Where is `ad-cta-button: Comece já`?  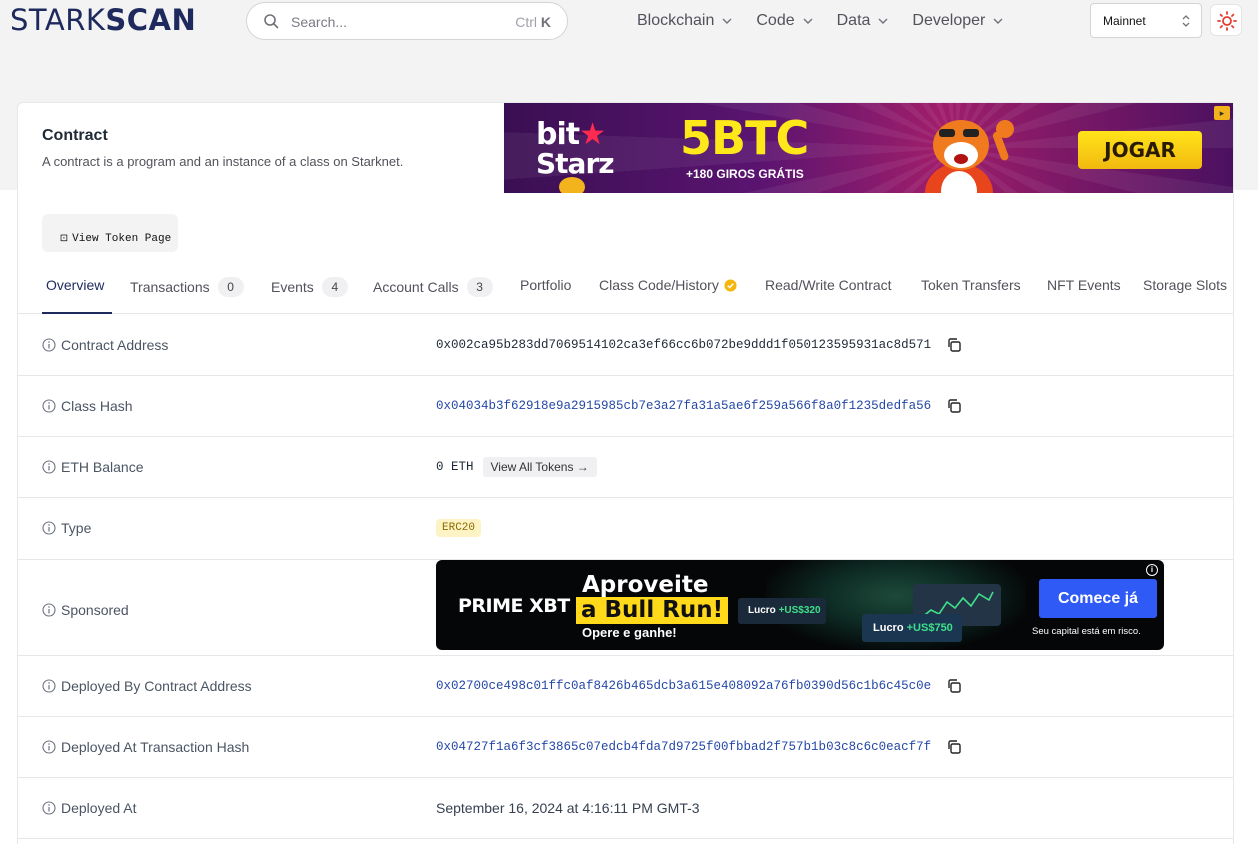
ad-cta-button: Comece já is located at coordinates (1098, 598).